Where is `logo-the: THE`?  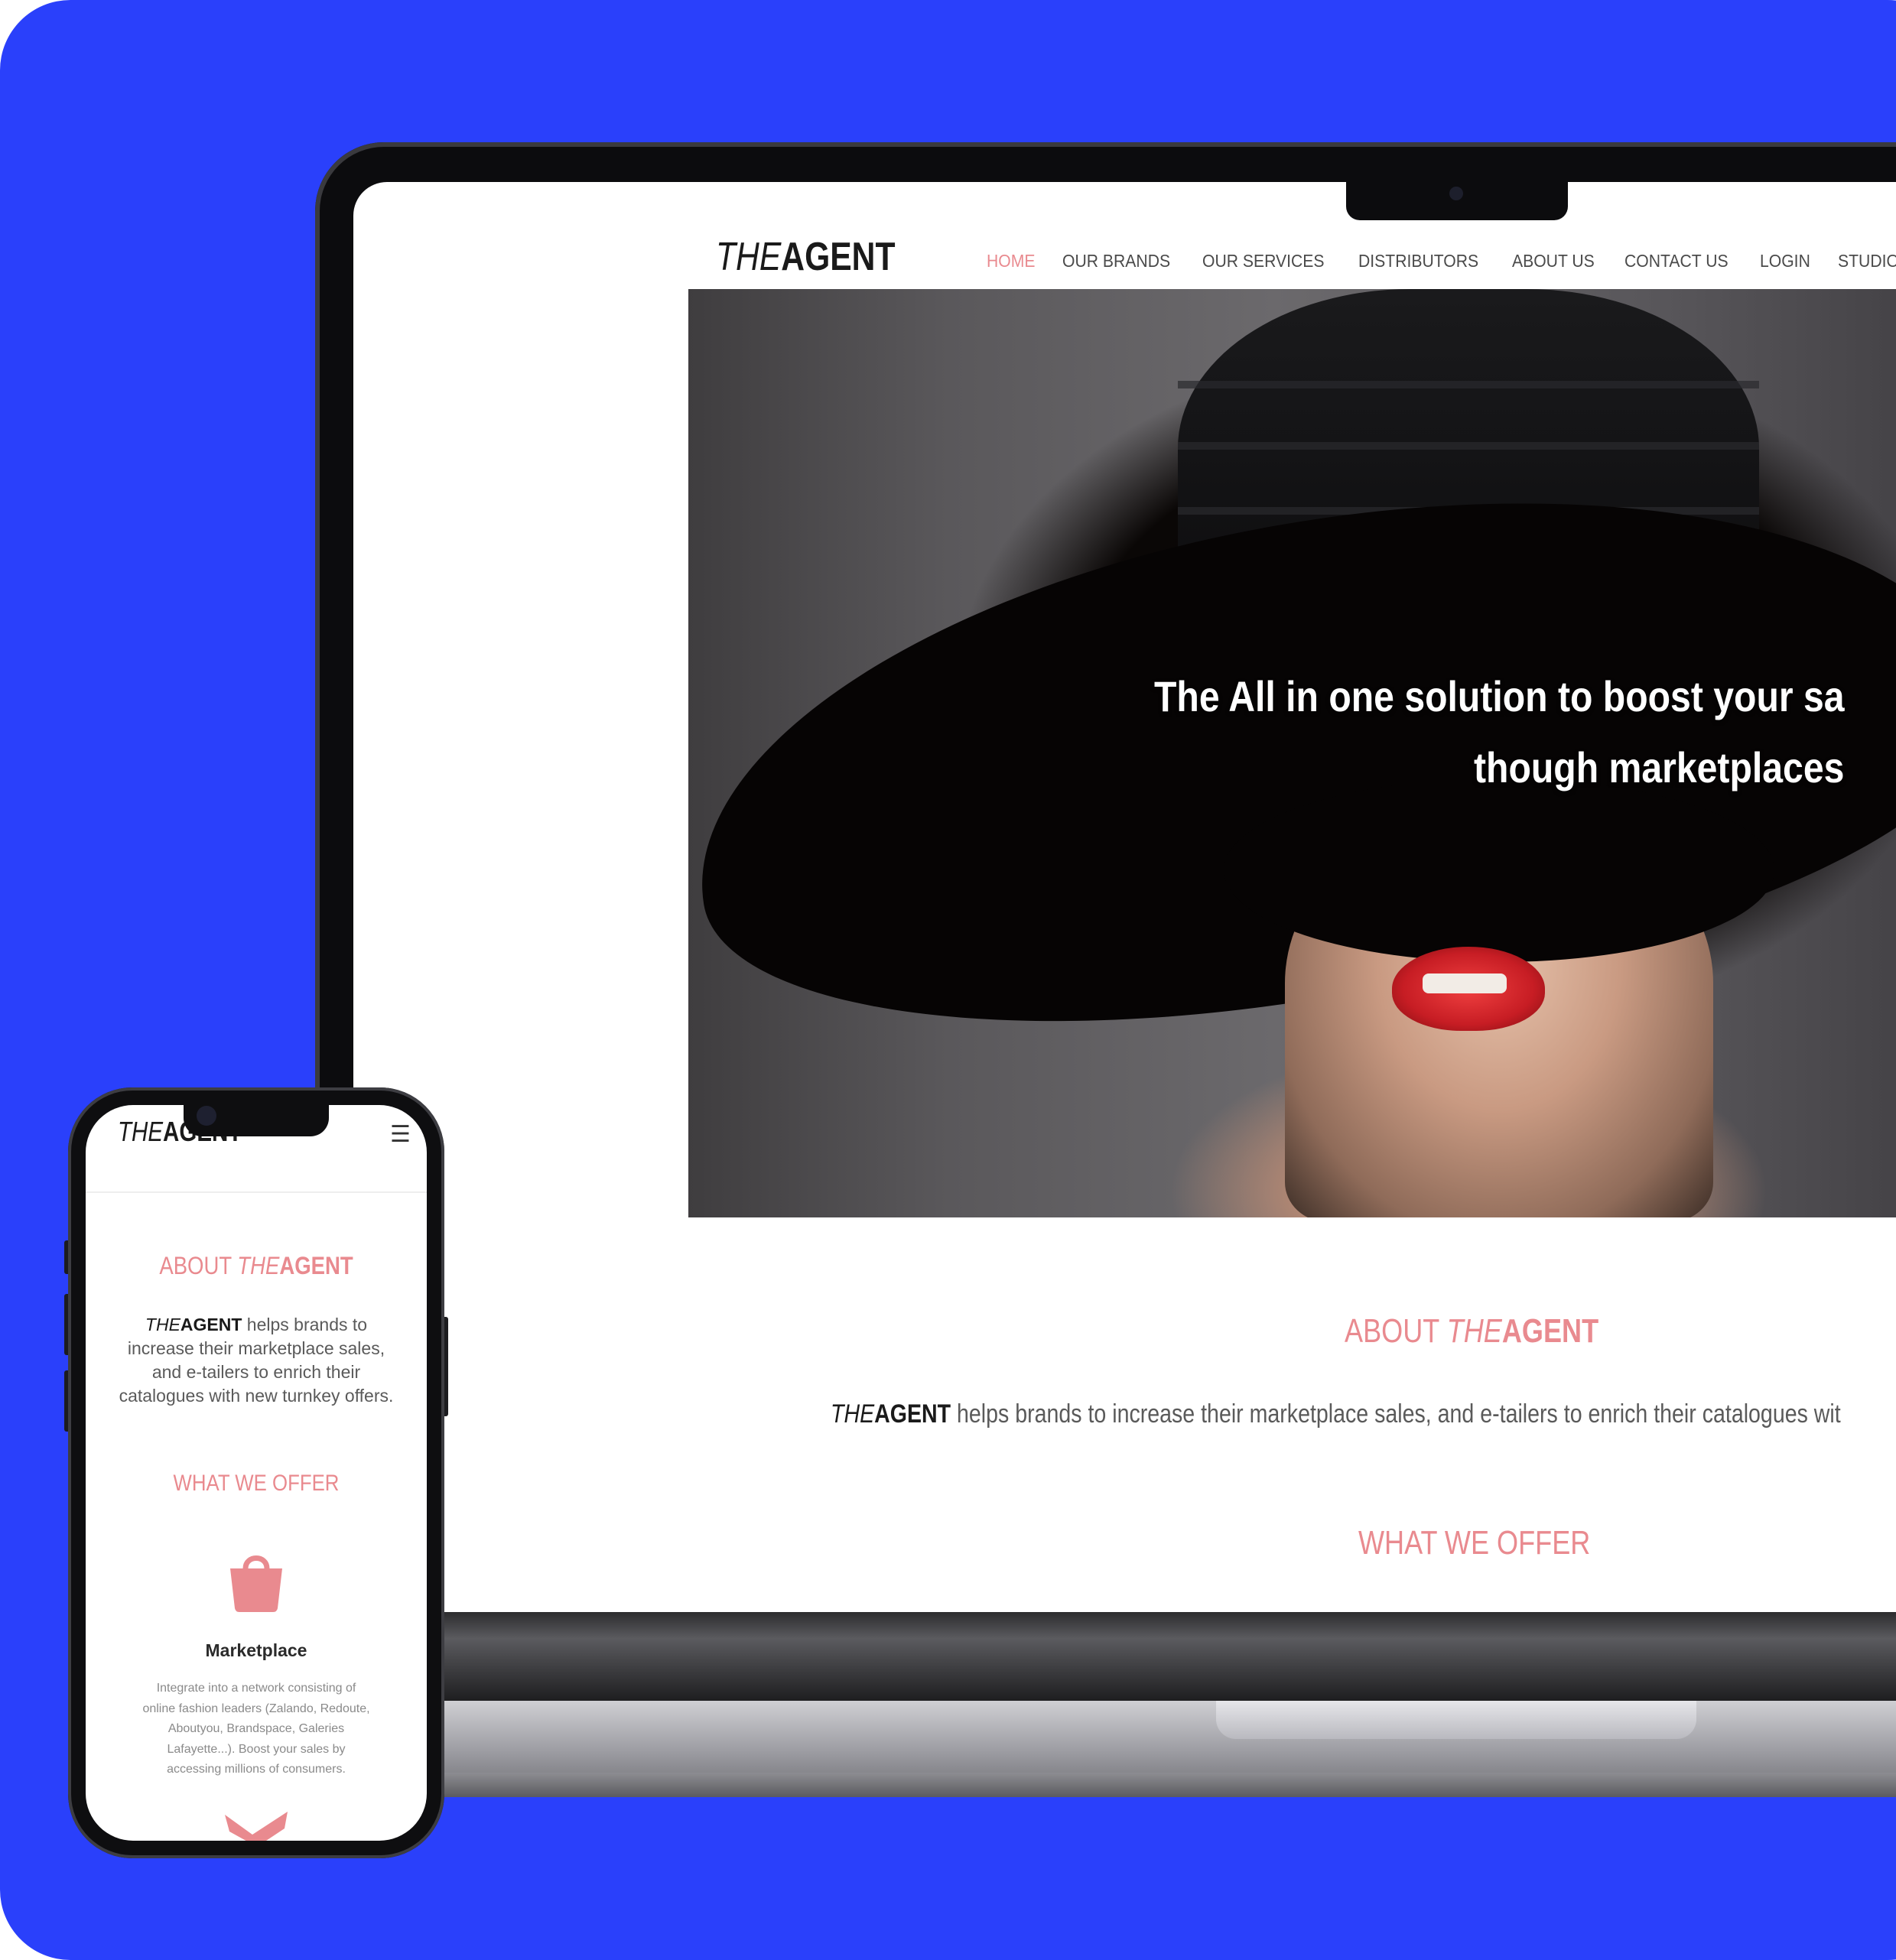 logo-the: THE is located at coordinates (749, 257).